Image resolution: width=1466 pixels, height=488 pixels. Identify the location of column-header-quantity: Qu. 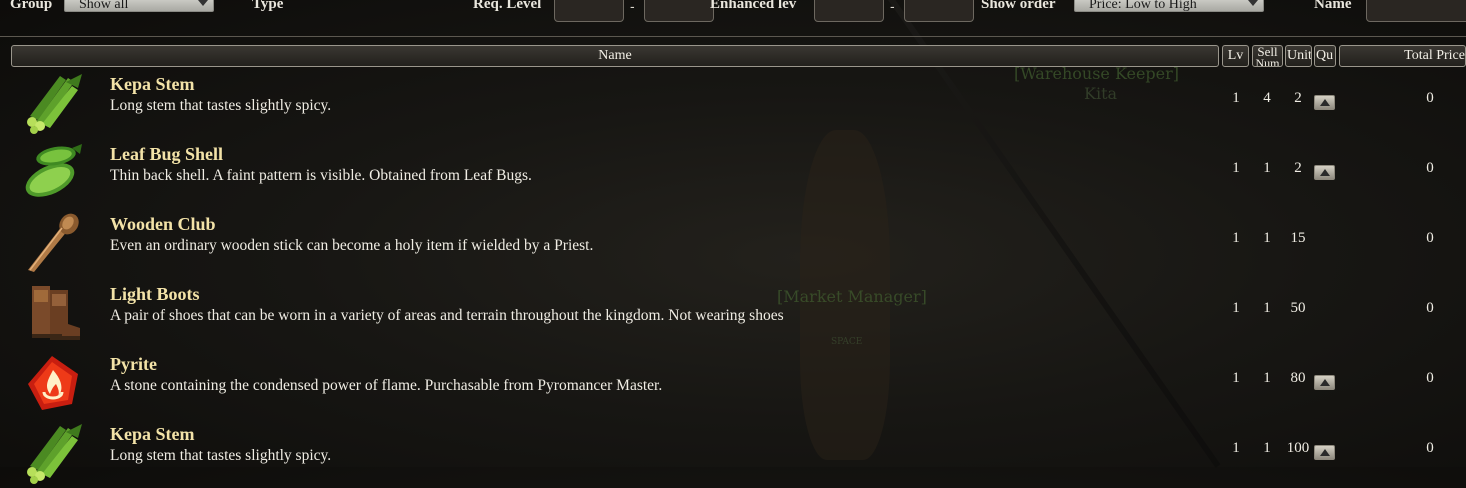
(1325, 56).